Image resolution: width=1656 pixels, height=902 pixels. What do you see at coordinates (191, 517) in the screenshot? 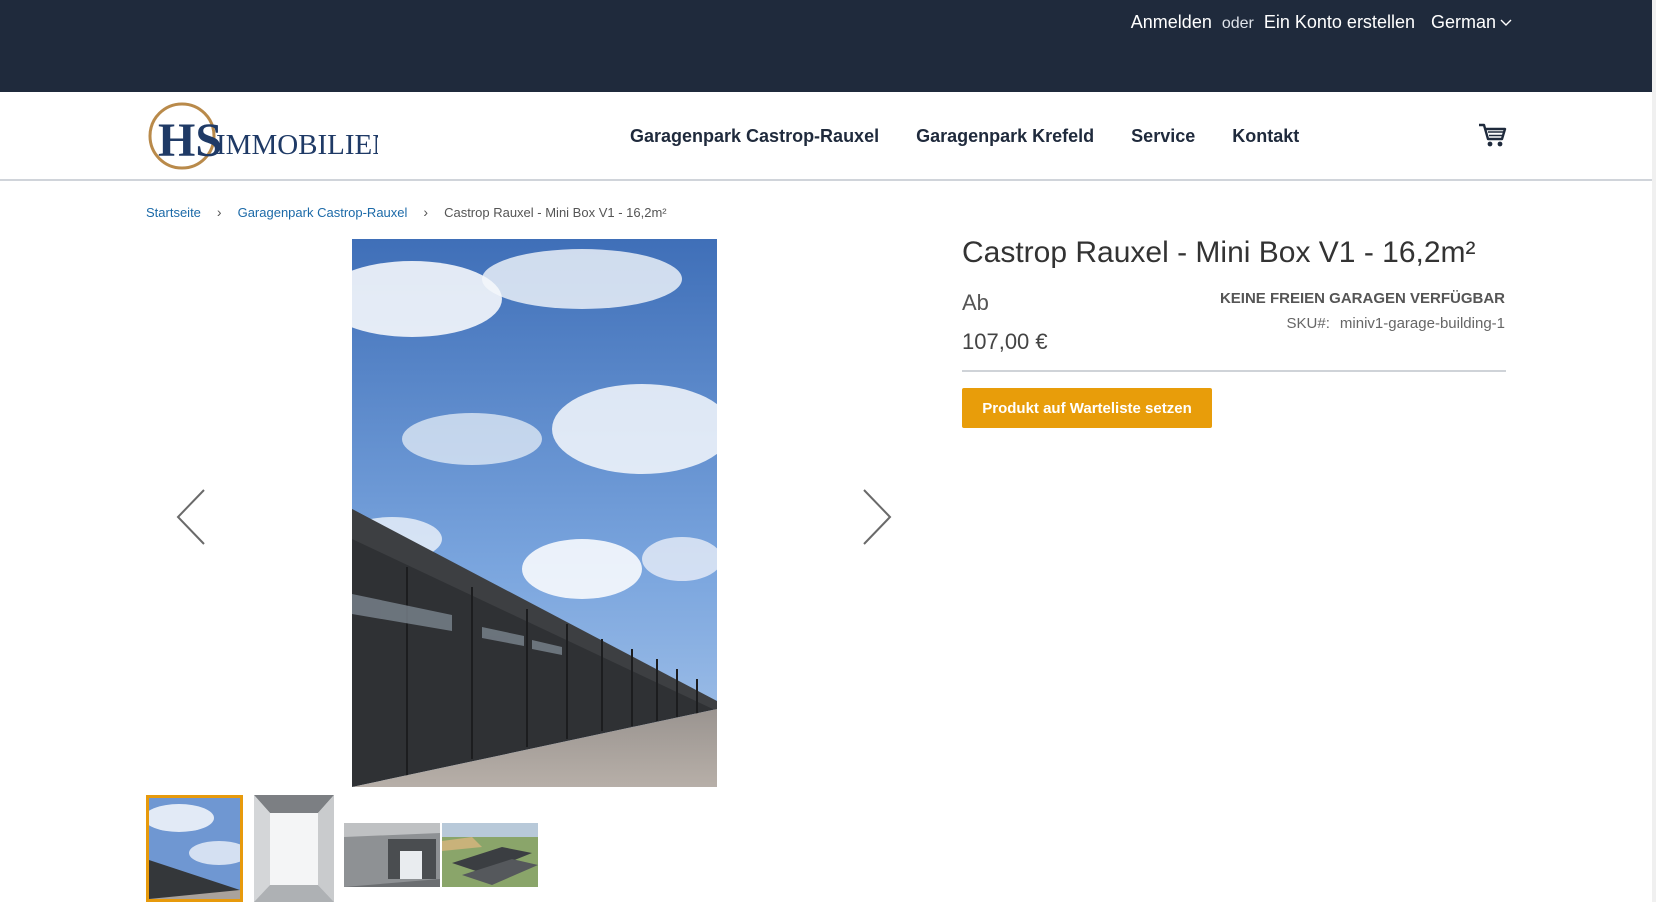
I see `previous-image-arrow-icon` at bounding box center [191, 517].